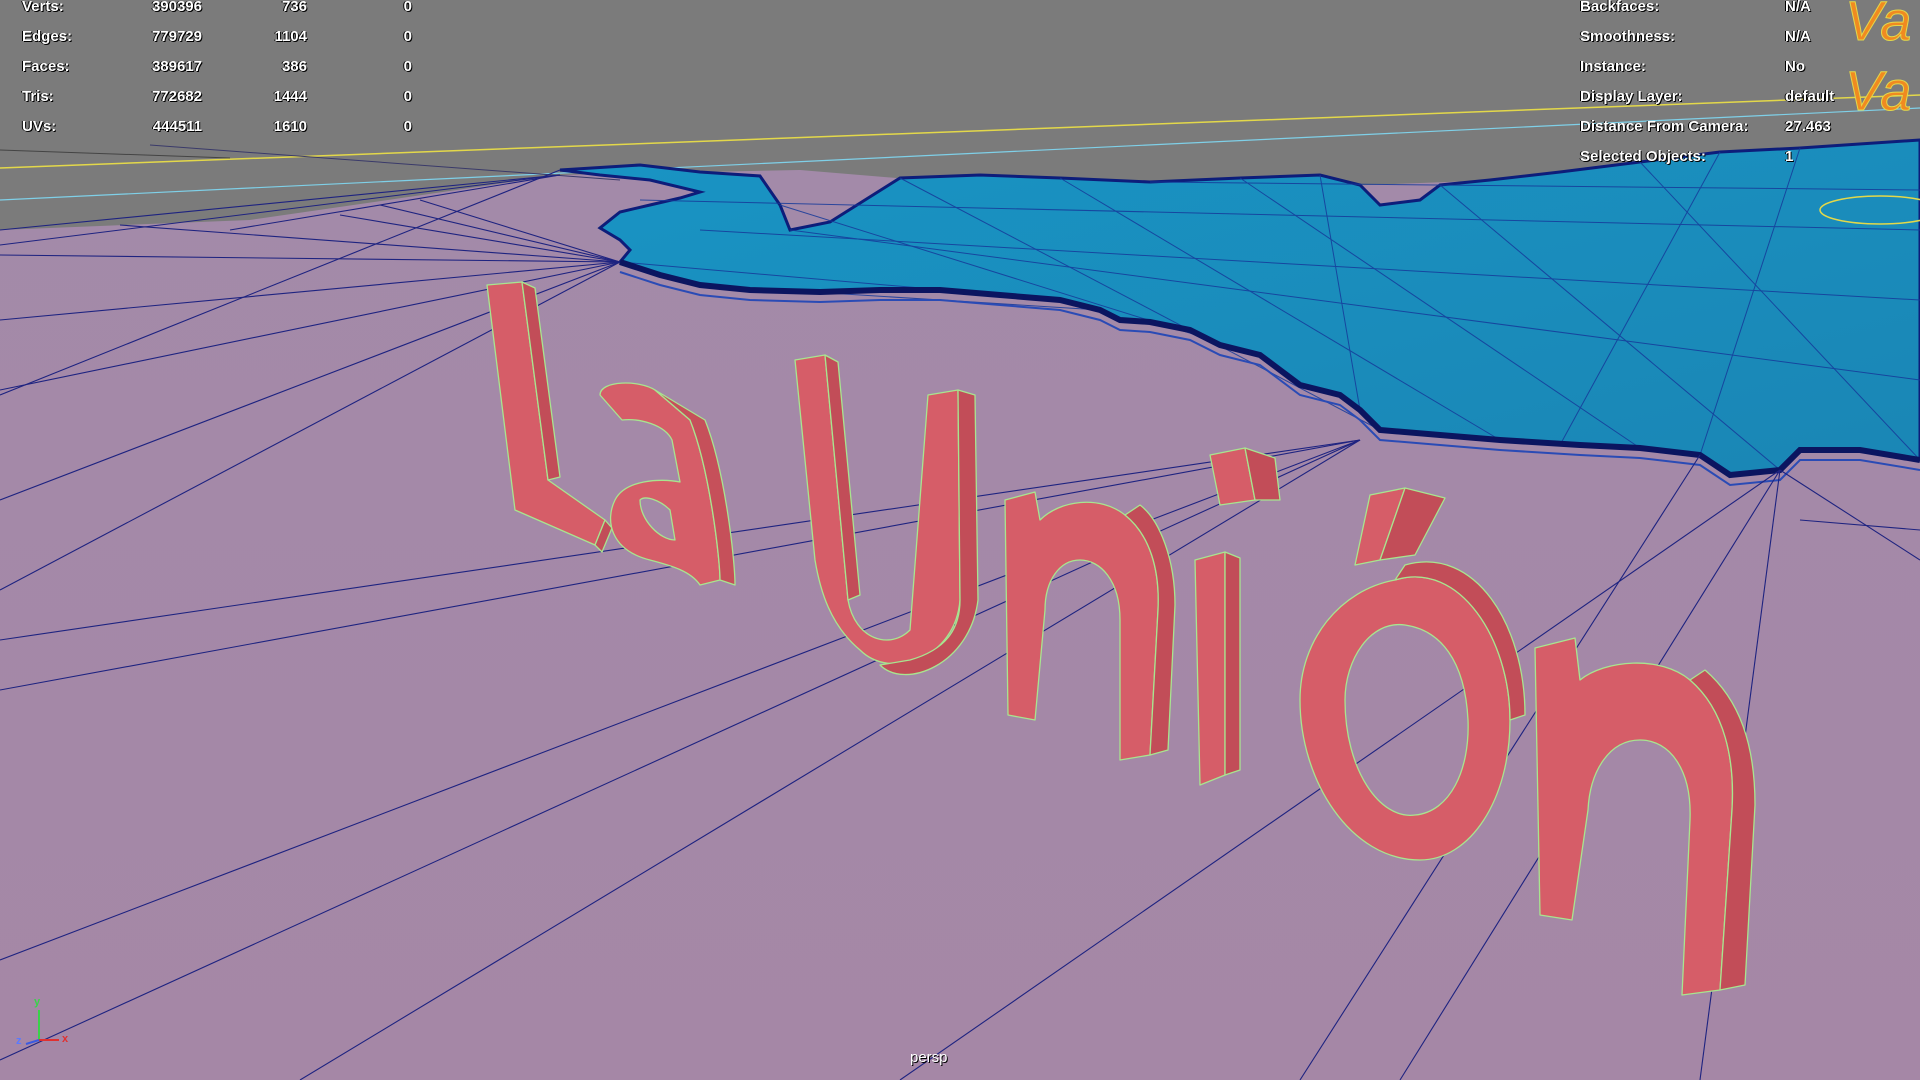 The image size is (1920, 1080). I want to click on hud-value: 27.463, so click(1808, 126).